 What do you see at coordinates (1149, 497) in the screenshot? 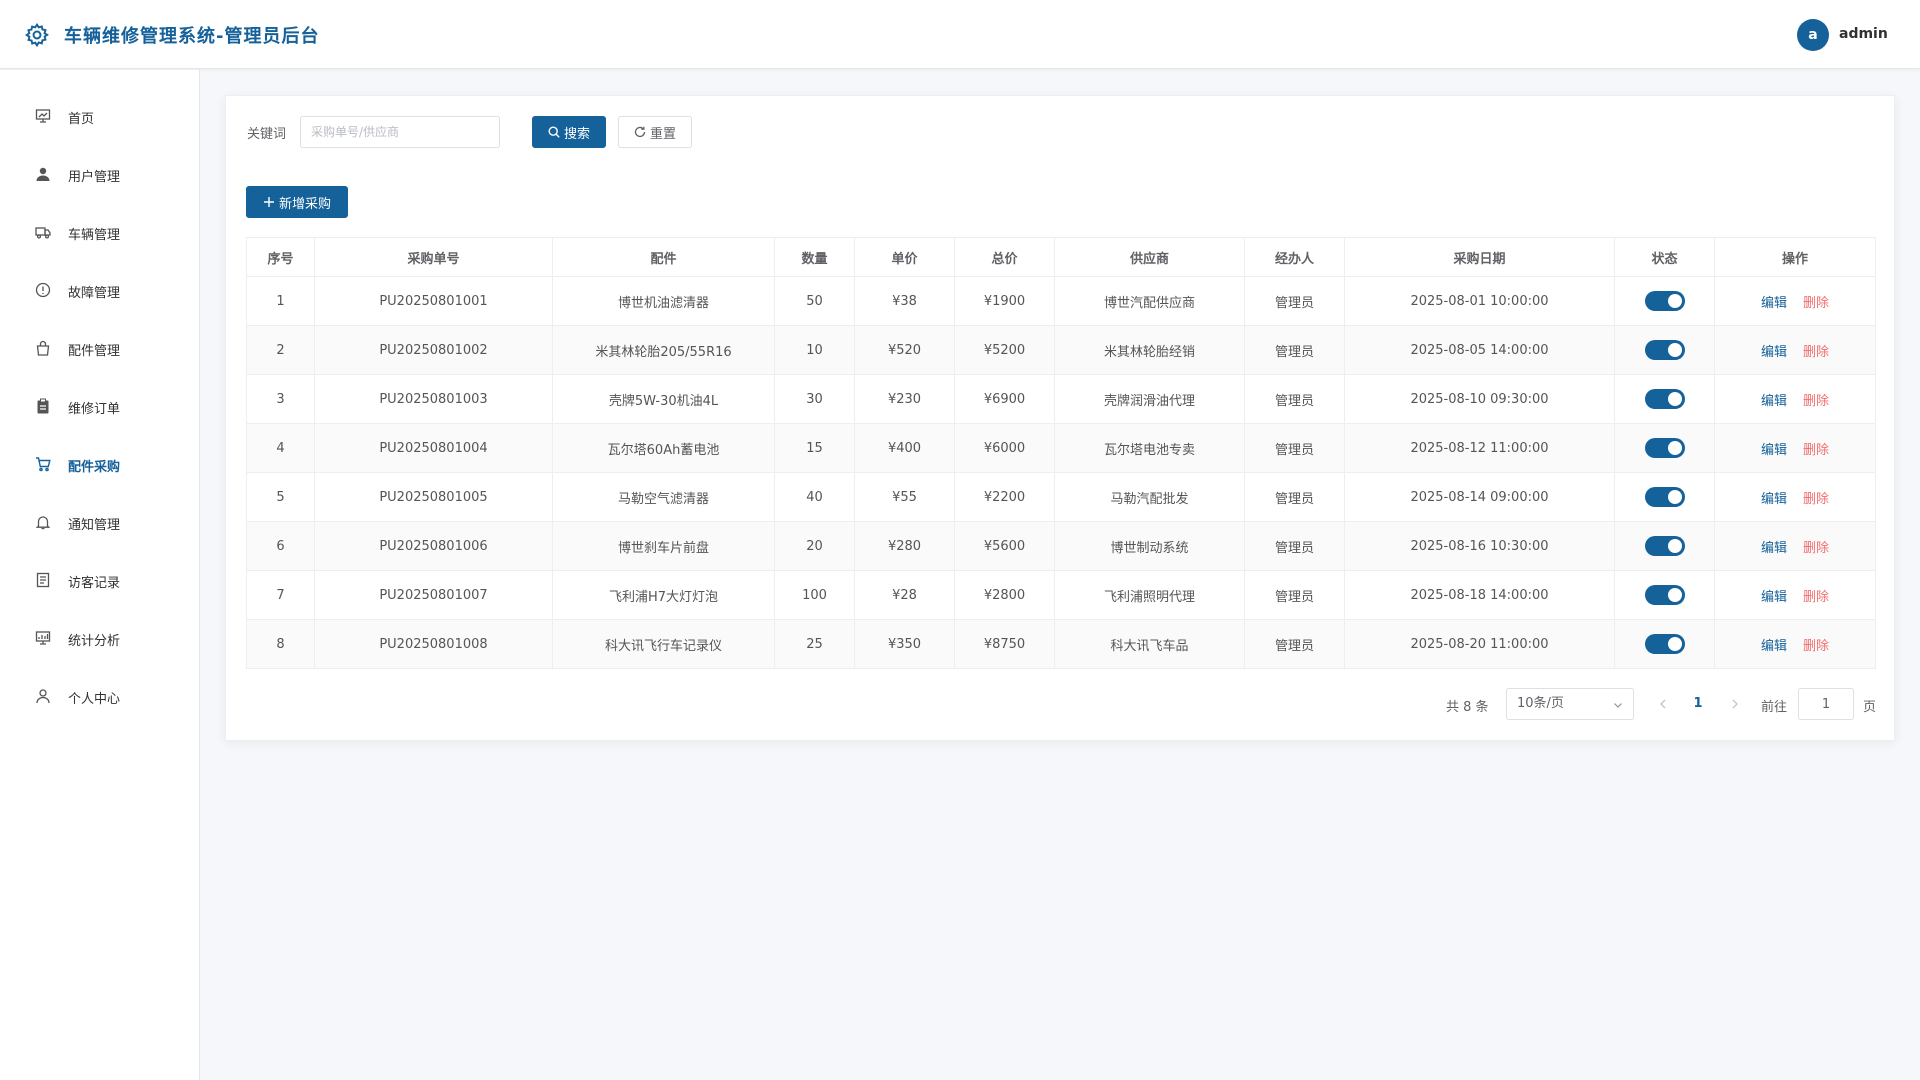
I see `cell-supplier: 马勒汽配批发` at bounding box center [1149, 497].